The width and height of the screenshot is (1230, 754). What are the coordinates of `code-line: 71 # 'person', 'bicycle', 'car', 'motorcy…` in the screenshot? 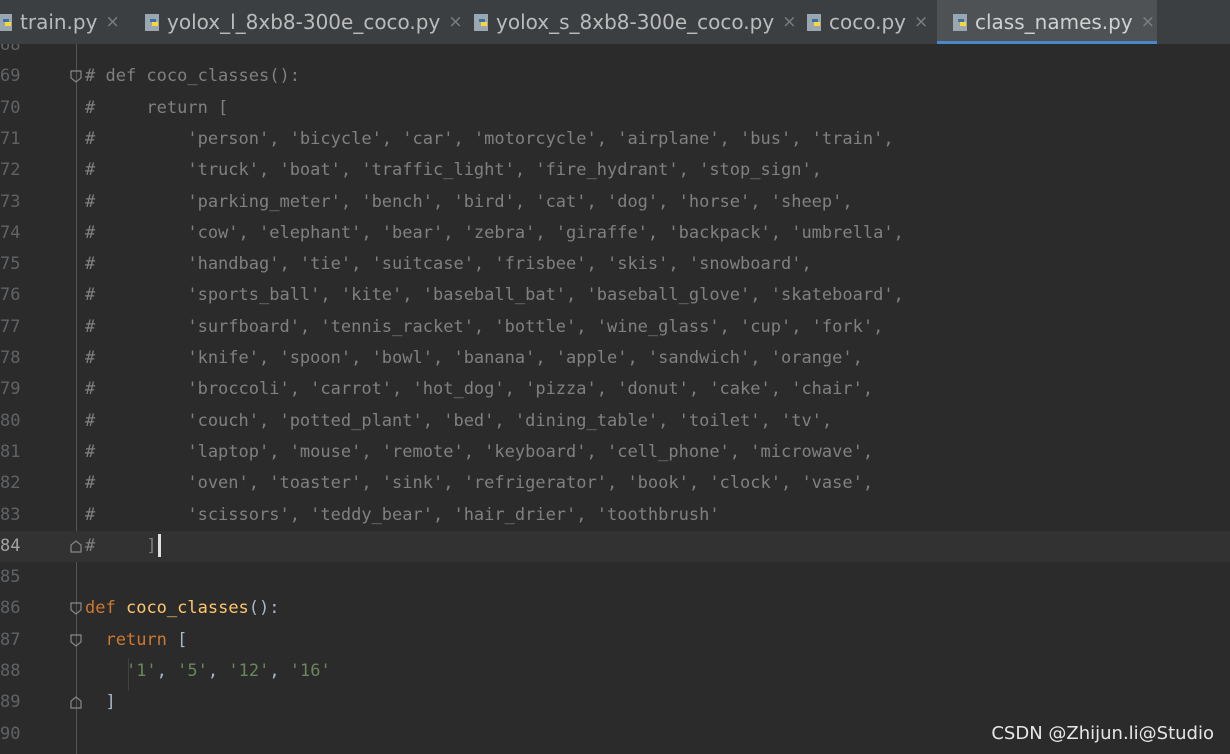 It's located at (615, 139).